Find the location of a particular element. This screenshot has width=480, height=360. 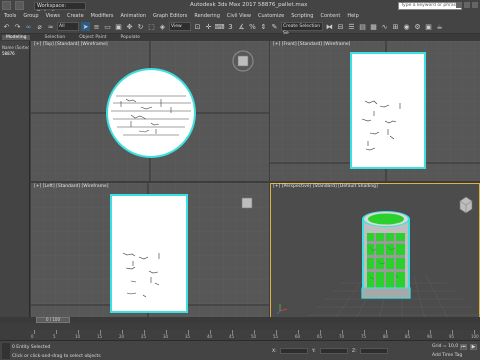

menu-views: Views is located at coordinates (53, 16).